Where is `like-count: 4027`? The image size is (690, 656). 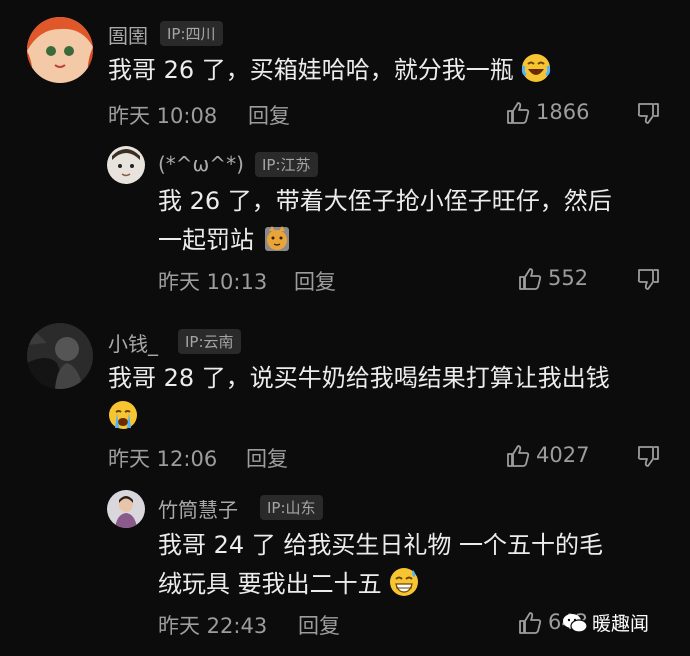
like-count: 4027 is located at coordinates (563, 455).